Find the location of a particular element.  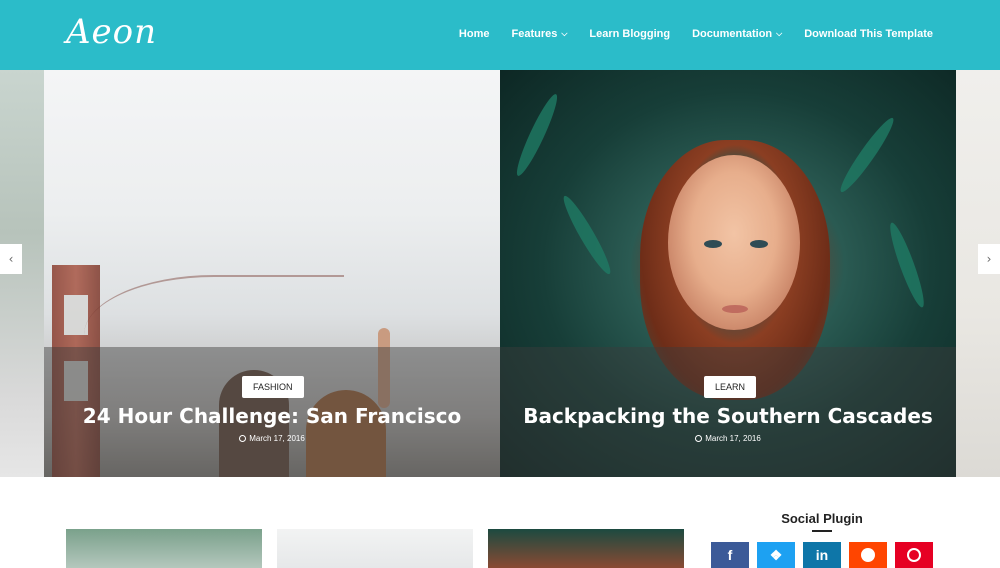

nav-item-label: Documentation is located at coordinates (732, 34).